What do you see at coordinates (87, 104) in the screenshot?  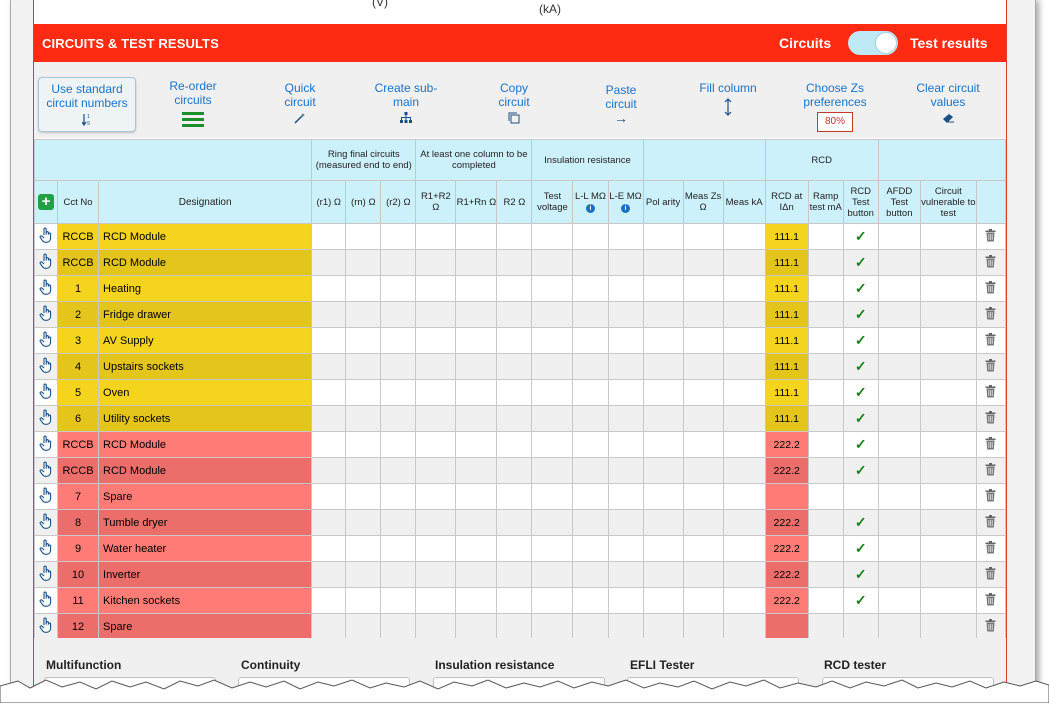 I see `use-standard-numbers-button: Use standard circuit numbers 19` at bounding box center [87, 104].